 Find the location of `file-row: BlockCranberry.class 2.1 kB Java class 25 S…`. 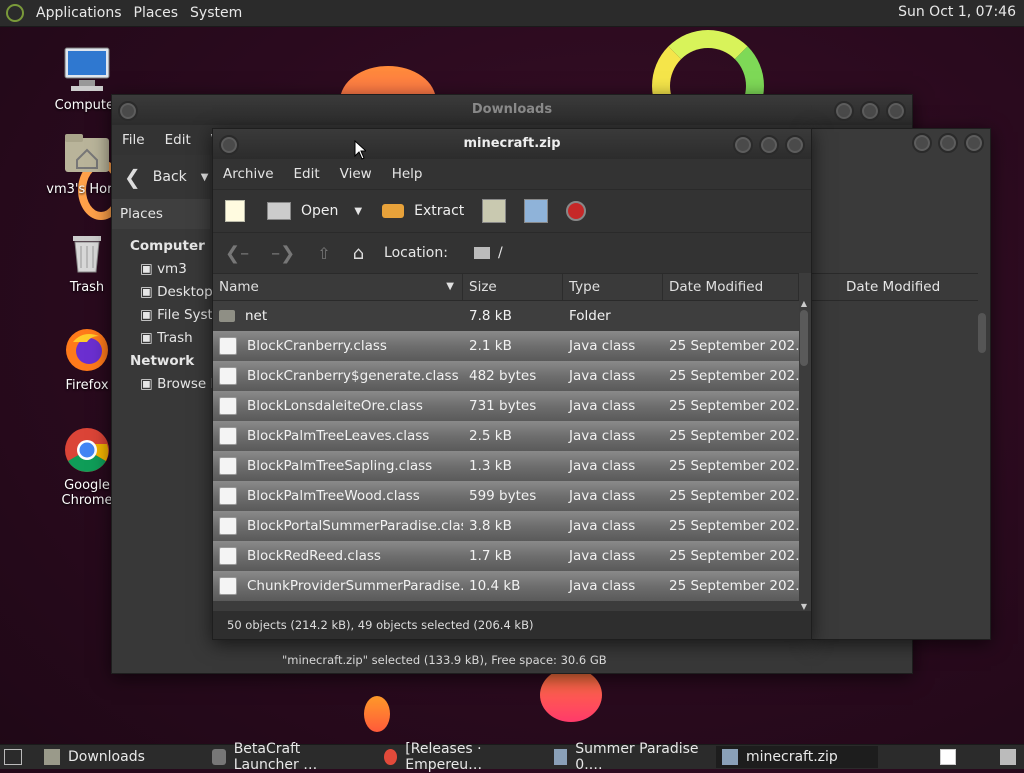

file-row: BlockCranberry.class 2.1 kB Java class 25 S… is located at coordinates (506, 346).